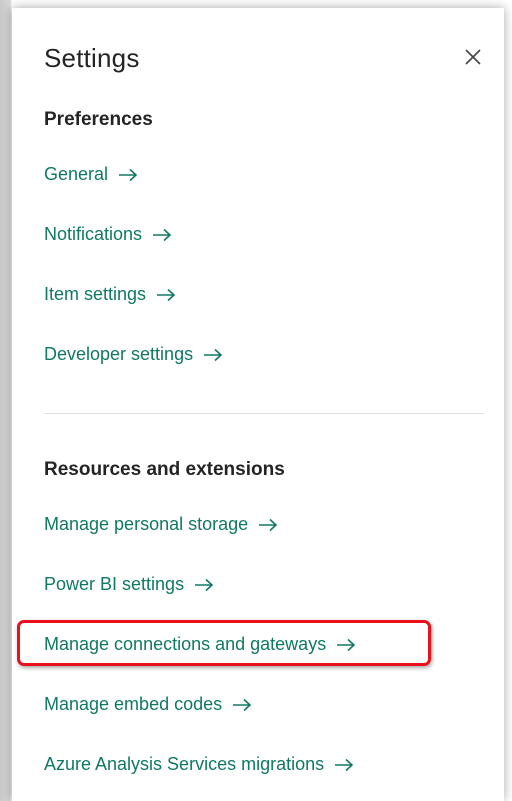 This screenshot has height=801, width=512. Describe the element at coordinates (92, 58) in the screenshot. I see `panel-title: Settings` at that location.